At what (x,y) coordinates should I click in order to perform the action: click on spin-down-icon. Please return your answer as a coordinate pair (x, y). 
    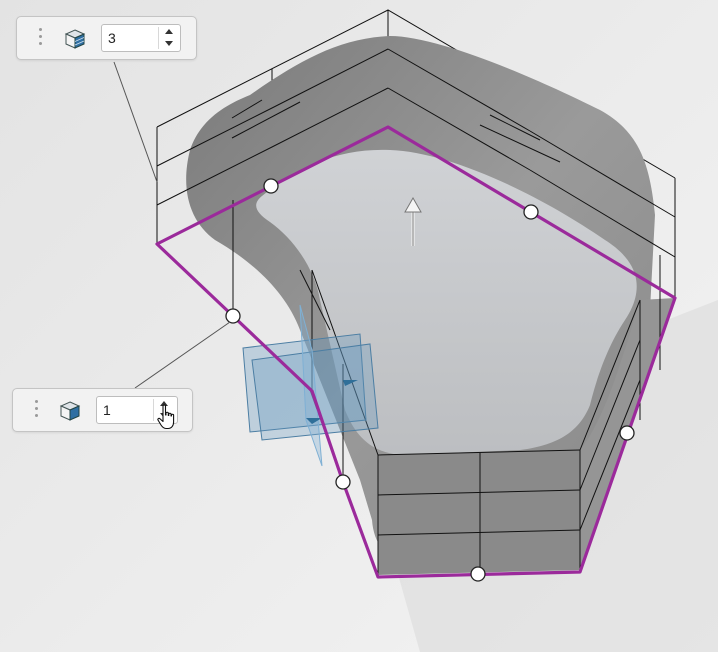
    Looking at the image, I should click on (169, 43).